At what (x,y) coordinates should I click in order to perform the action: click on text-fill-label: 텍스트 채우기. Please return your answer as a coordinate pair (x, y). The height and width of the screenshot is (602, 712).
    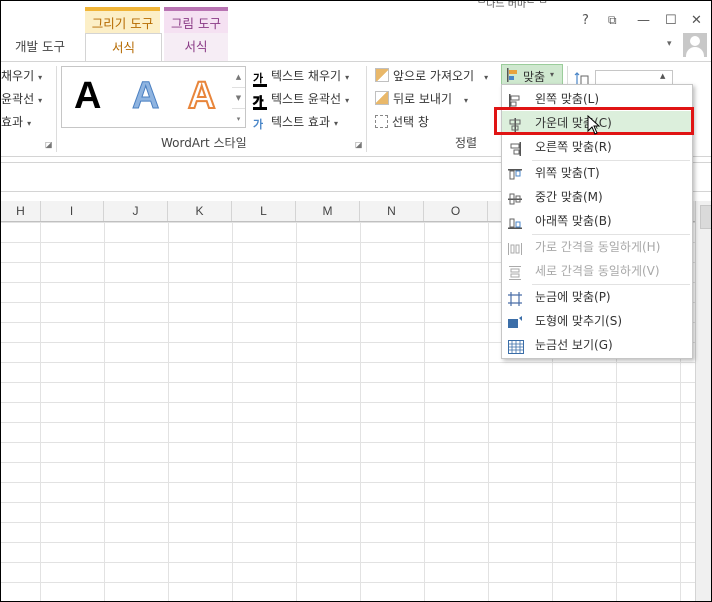
    Looking at the image, I should click on (306, 76).